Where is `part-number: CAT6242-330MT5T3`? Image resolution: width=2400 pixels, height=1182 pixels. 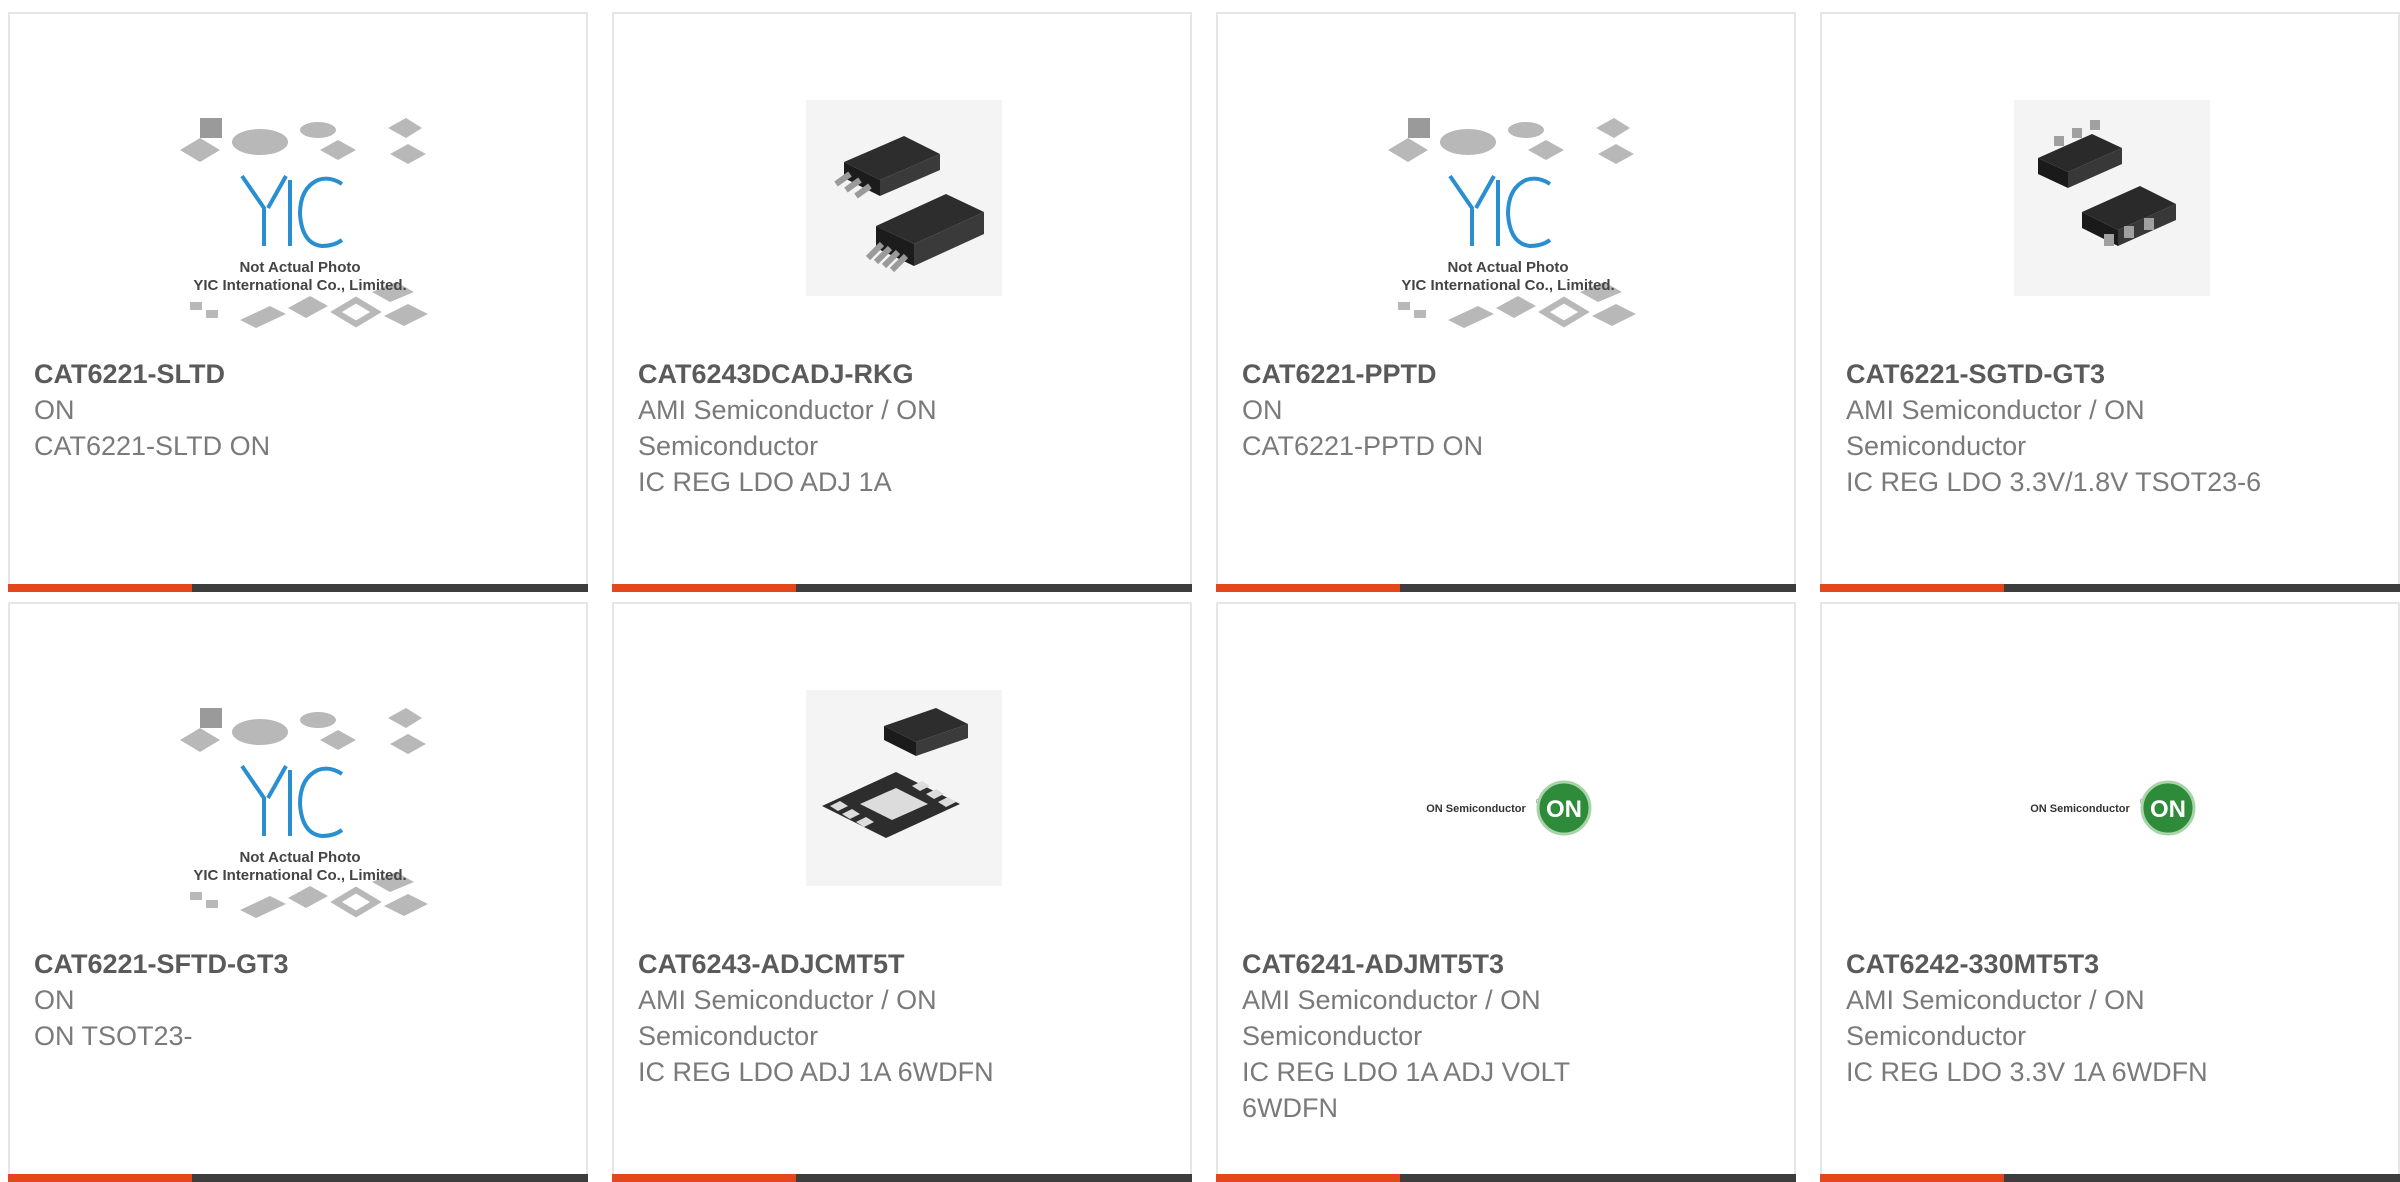
part-number: CAT6242-330MT5T3 is located at coordinates (2076, 964).